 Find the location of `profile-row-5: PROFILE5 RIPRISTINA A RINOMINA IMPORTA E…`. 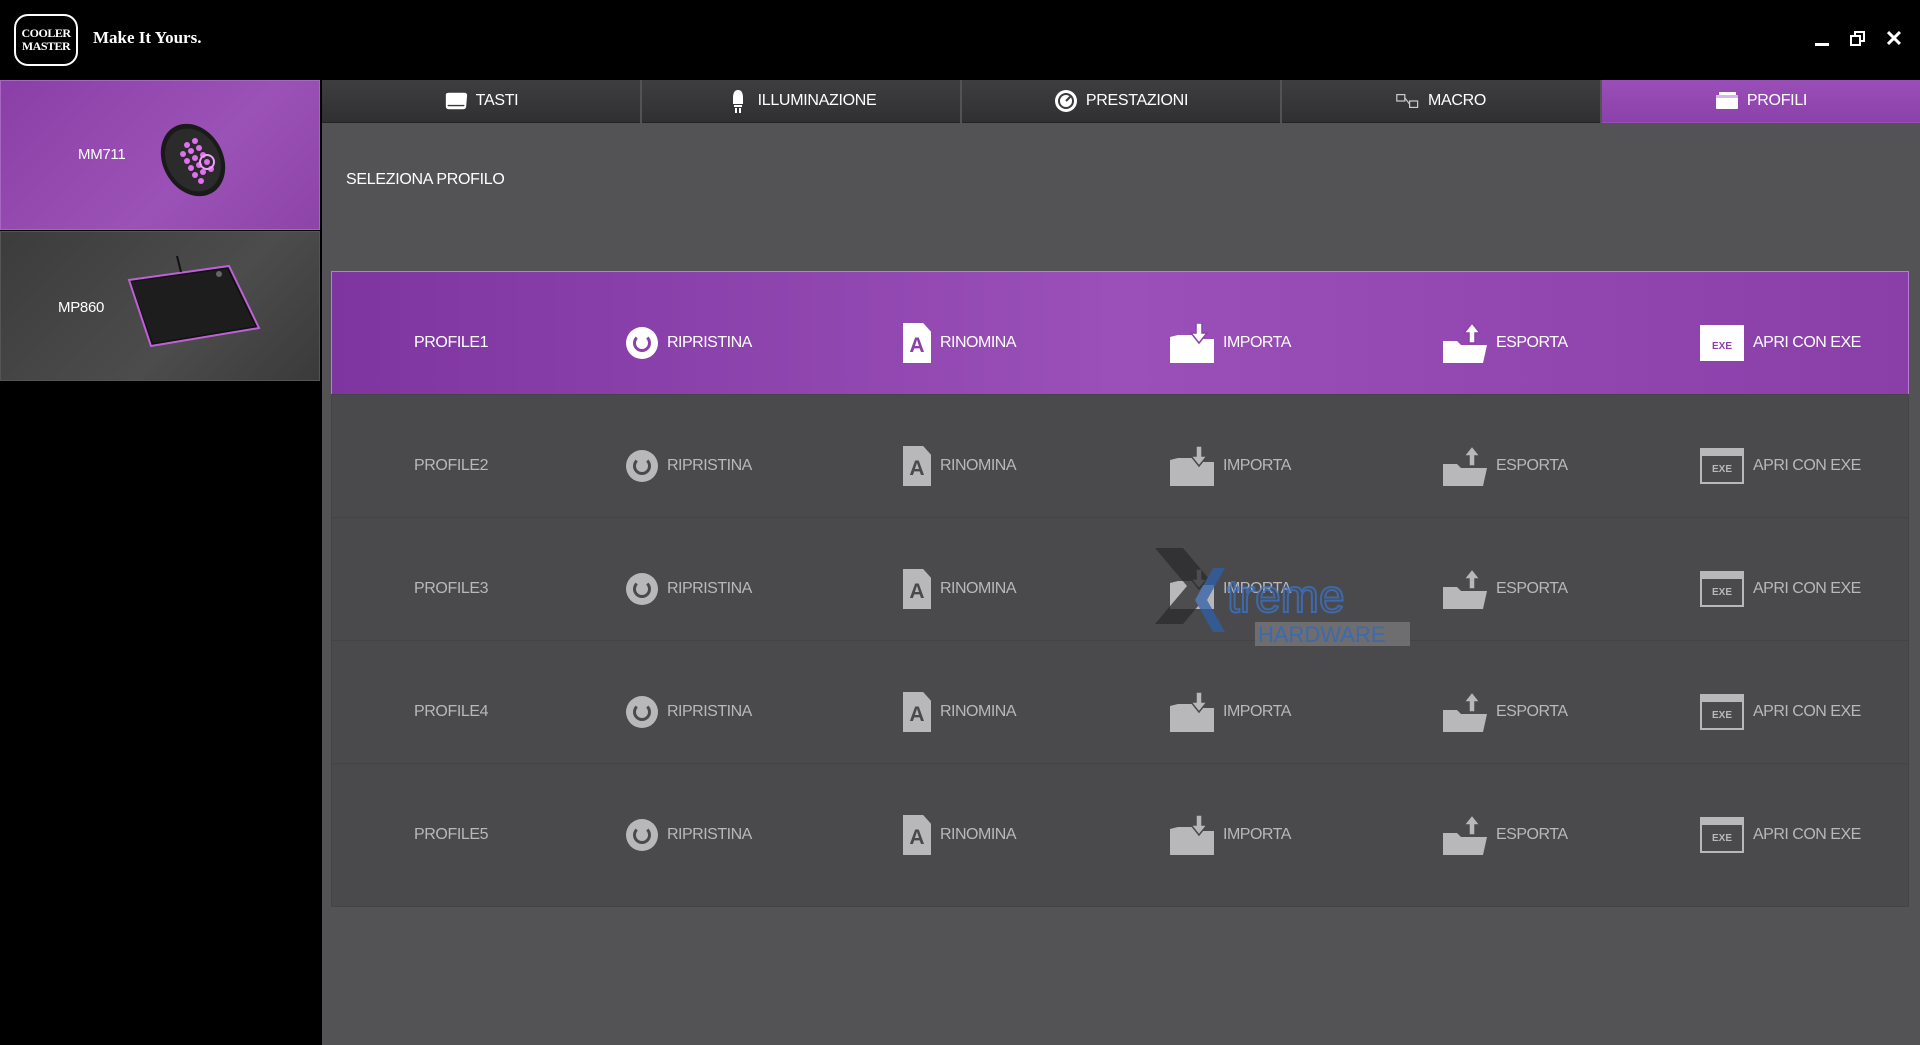

profile-row-5: PROFILE5 RIPRISTINA A RINOMINA IMPORTA E… is located at coordinates (1120, 835).